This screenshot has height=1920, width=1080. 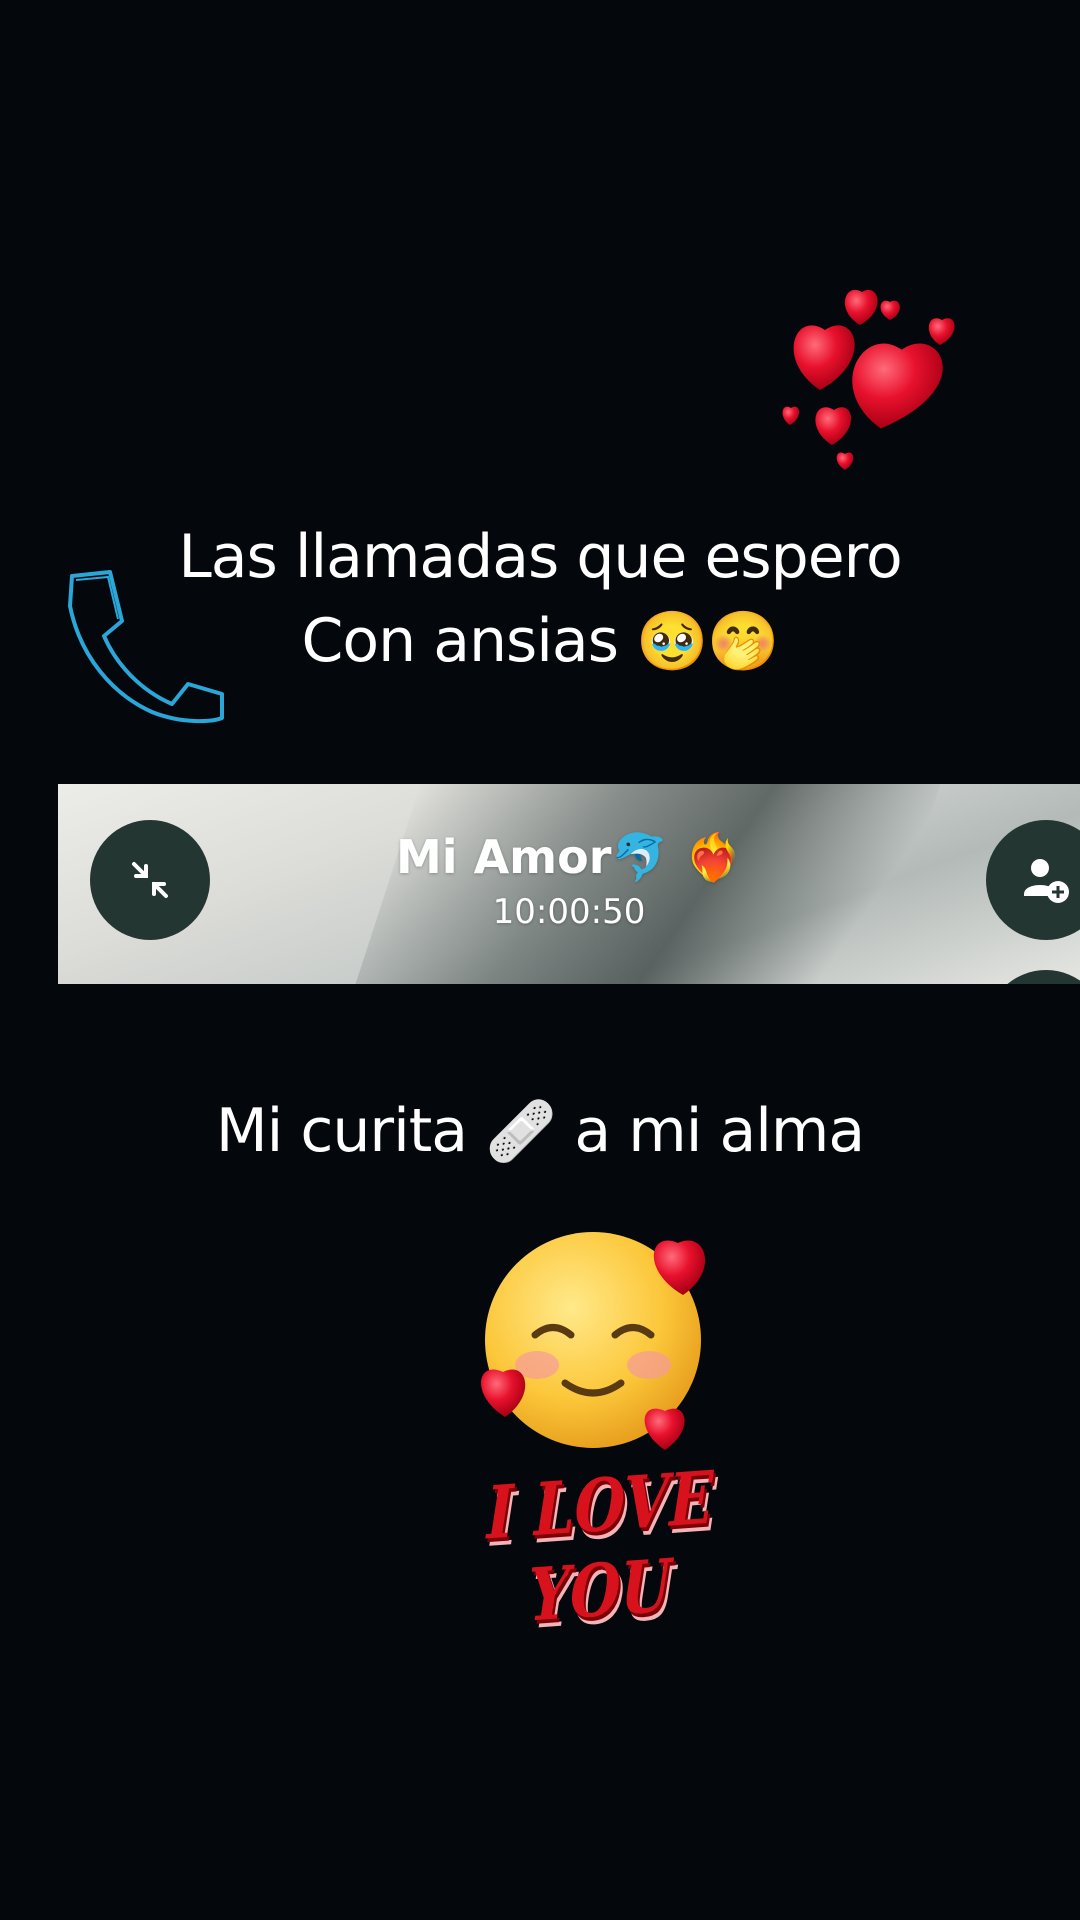 What do you see at coordinates (504, 857) in the screenshot?
I see `contact-name-text: Mi Amor` at bounding box center [504, 857].